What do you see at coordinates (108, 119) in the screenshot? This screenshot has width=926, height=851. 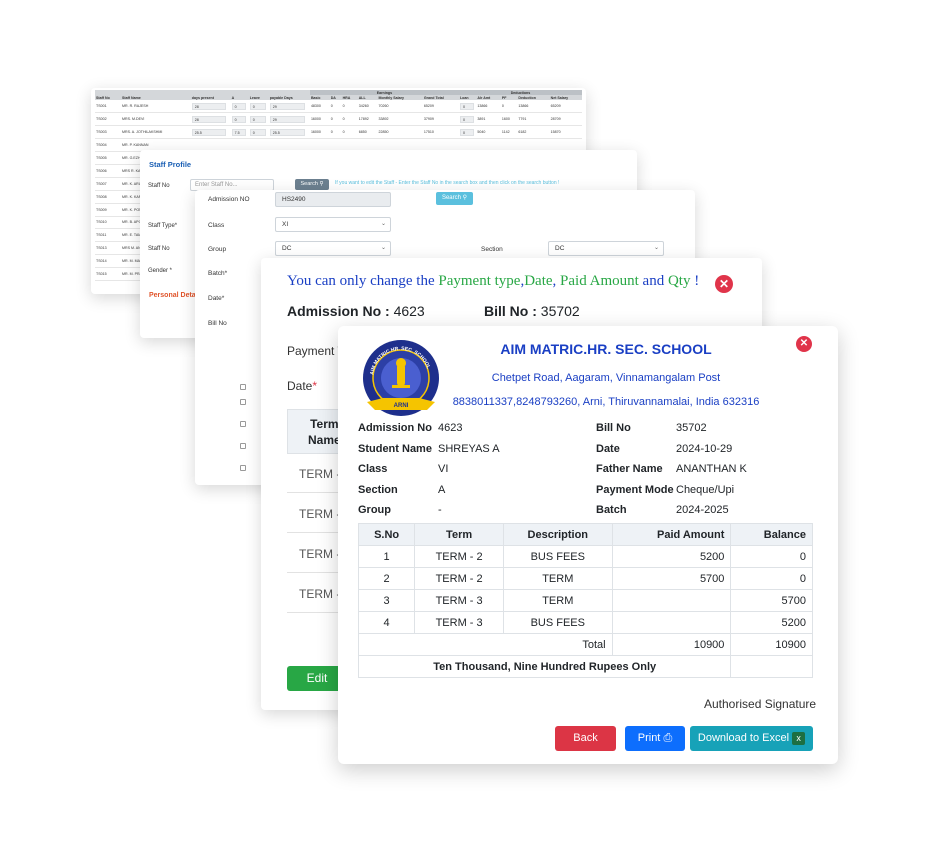 I see `salary-cell-no: TS002` at bounding box center [108, 119].